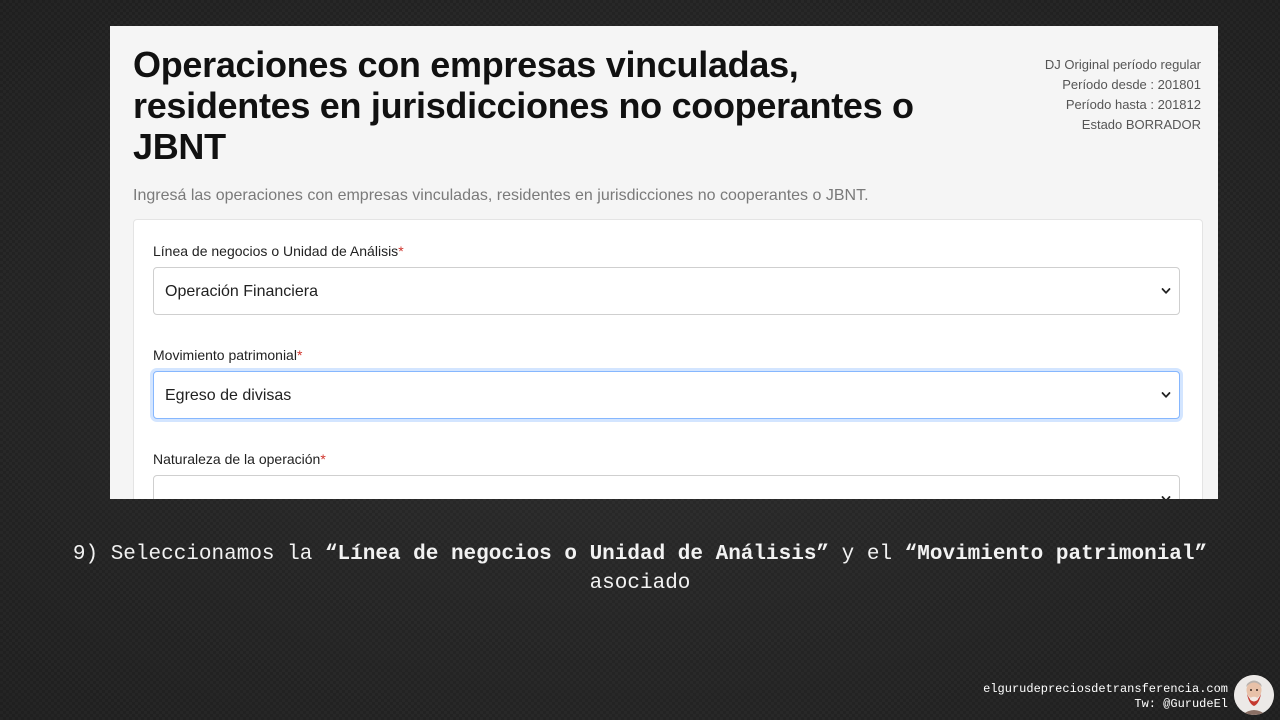  What do you see at coordinates (1105, 689) in the screenshot?
I see `footer-website: elgurudepreciosdetransferencia.com` at bounding box center [1105, 689].